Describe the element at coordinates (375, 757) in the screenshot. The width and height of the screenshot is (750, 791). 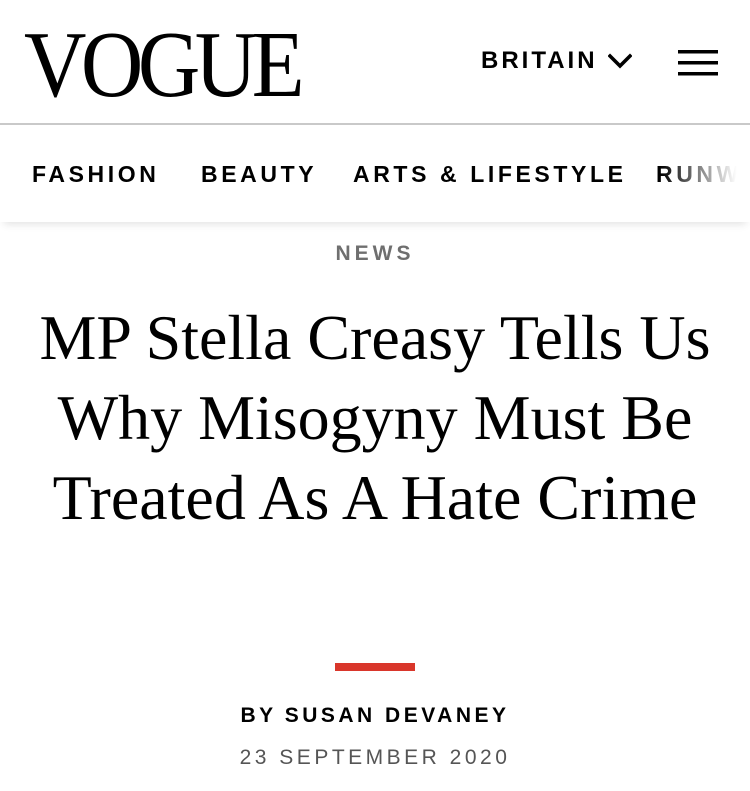
I see `publish-date: 23 SEPTEMBER 2020` at that location.